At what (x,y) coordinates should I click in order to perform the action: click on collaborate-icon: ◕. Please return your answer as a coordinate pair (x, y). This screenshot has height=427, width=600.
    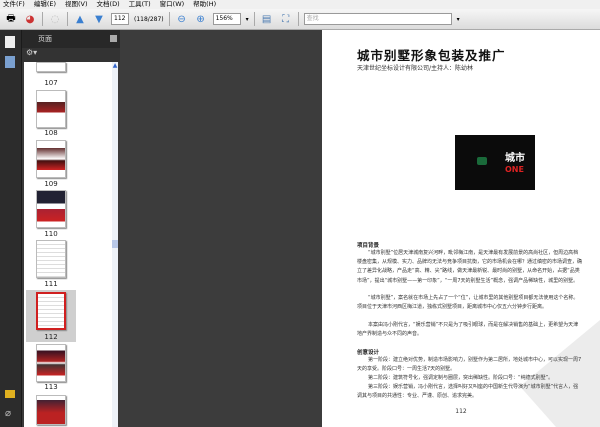
    Looking at the image, I should click on (30, 19).